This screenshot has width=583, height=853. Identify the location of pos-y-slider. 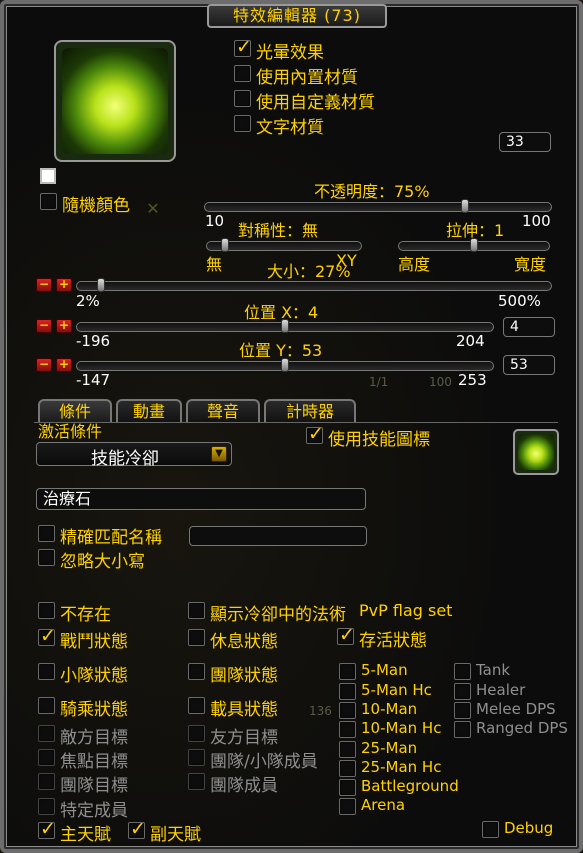
(285, 365).